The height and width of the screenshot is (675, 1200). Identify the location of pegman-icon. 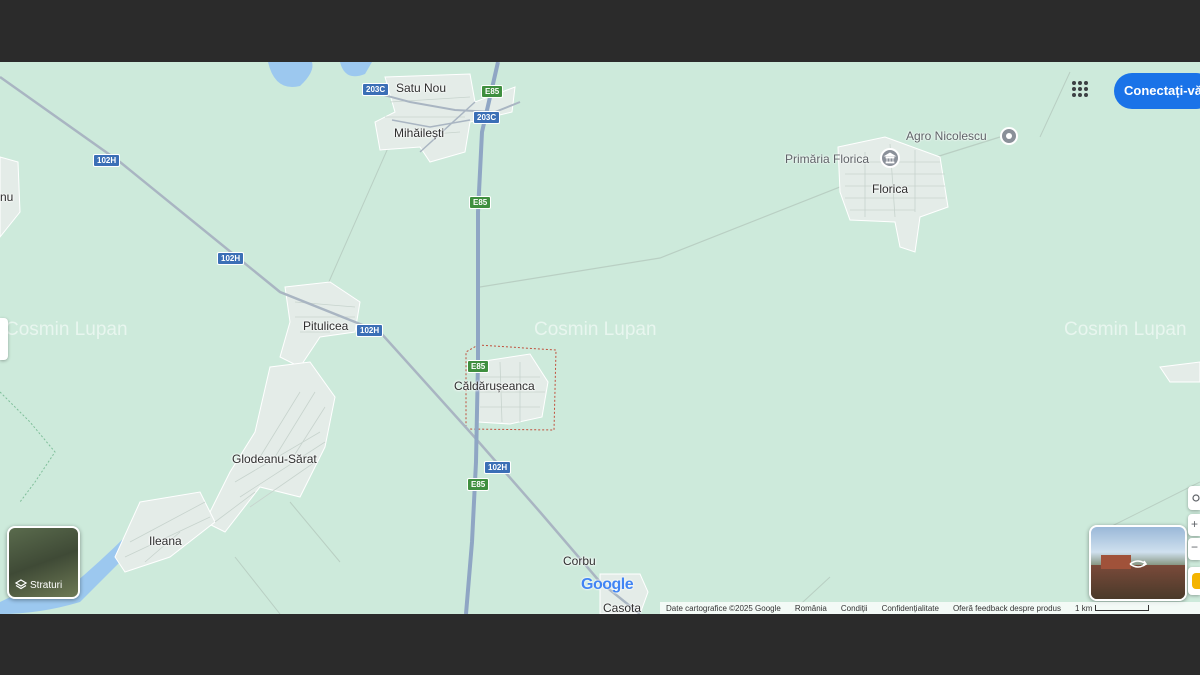
(1196, 581).